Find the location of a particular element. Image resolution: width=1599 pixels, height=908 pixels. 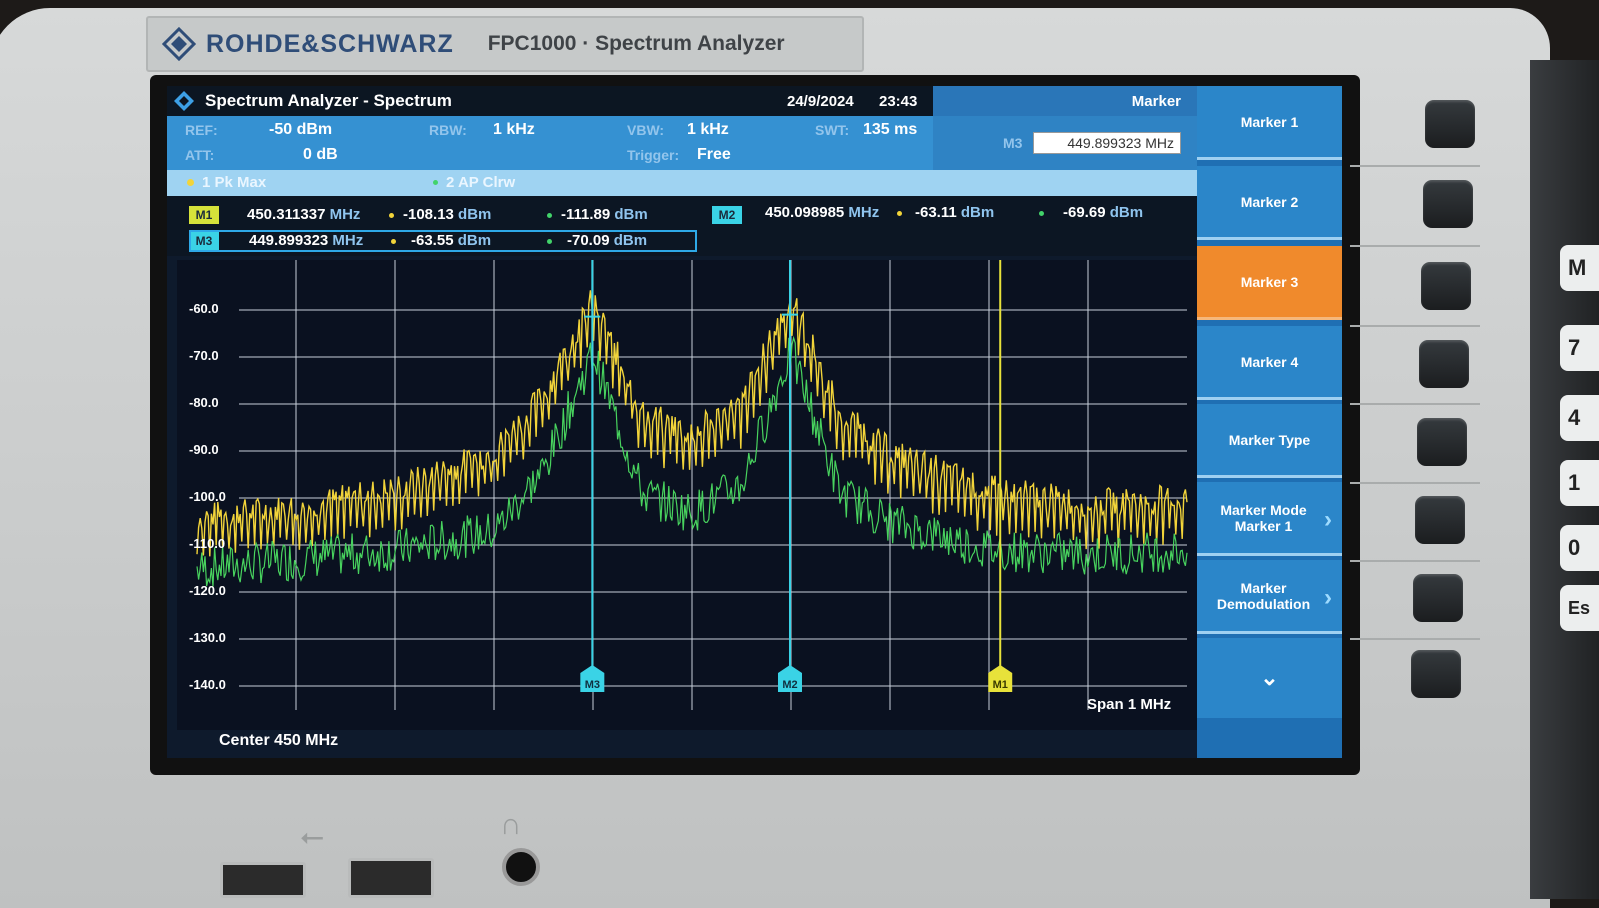

vbw-label: VBW: is located at coordinates (646, 130).